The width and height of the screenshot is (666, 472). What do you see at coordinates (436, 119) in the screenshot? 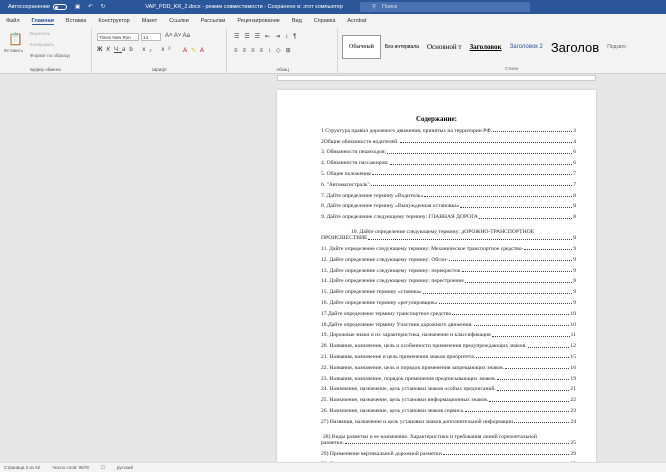
I see `toc-title: Содержание:` at bounding box center [436, 119].